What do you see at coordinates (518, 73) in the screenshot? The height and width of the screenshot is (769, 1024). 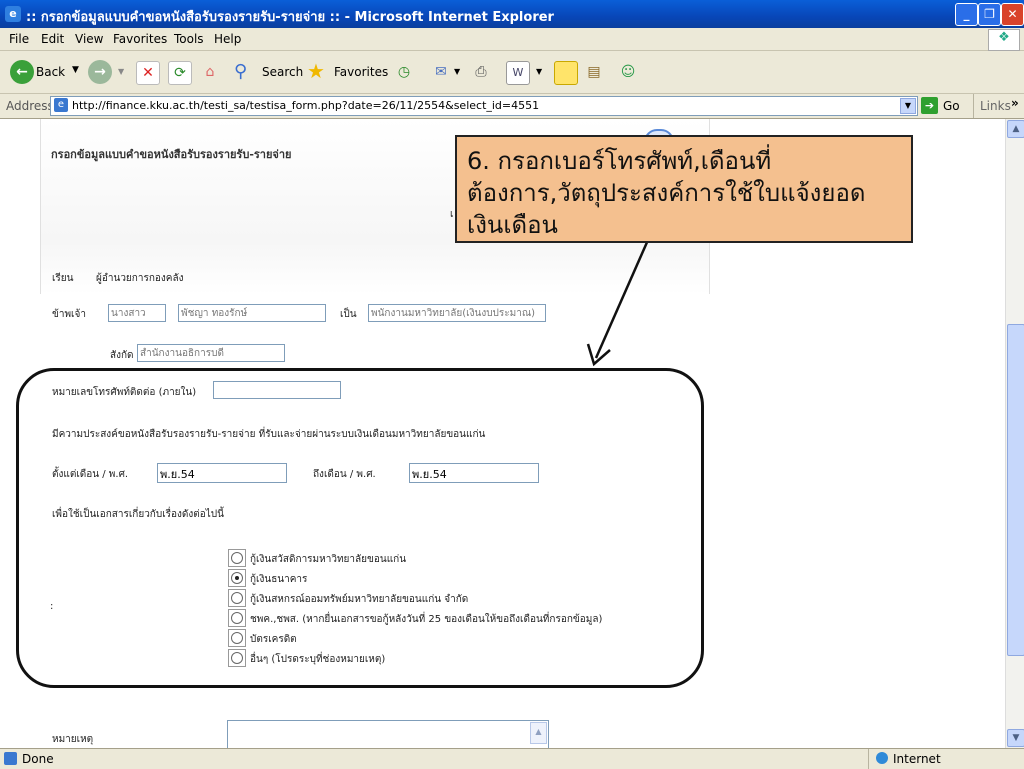 I see `edit-word-icon: W` at bounding box center [518, 73].